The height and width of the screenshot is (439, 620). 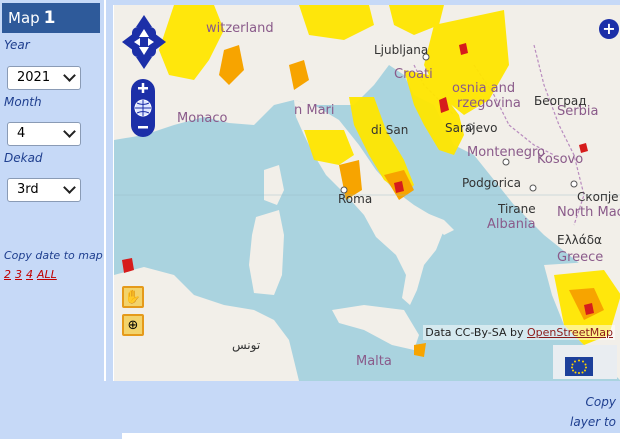 What do you see at coordinates (133, 297) in the screenshot?
I see `hand-icon: ✋` at bounding box center [133, 297].